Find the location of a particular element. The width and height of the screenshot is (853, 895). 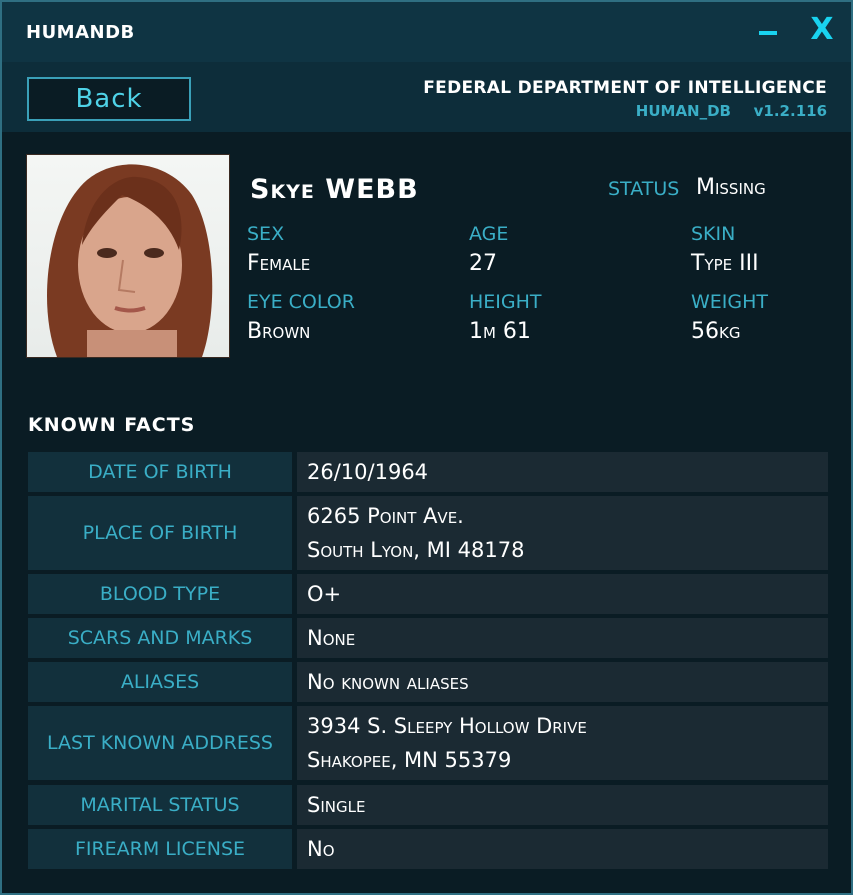

height-value: 1m 61 is located at coordinates (500, 331).